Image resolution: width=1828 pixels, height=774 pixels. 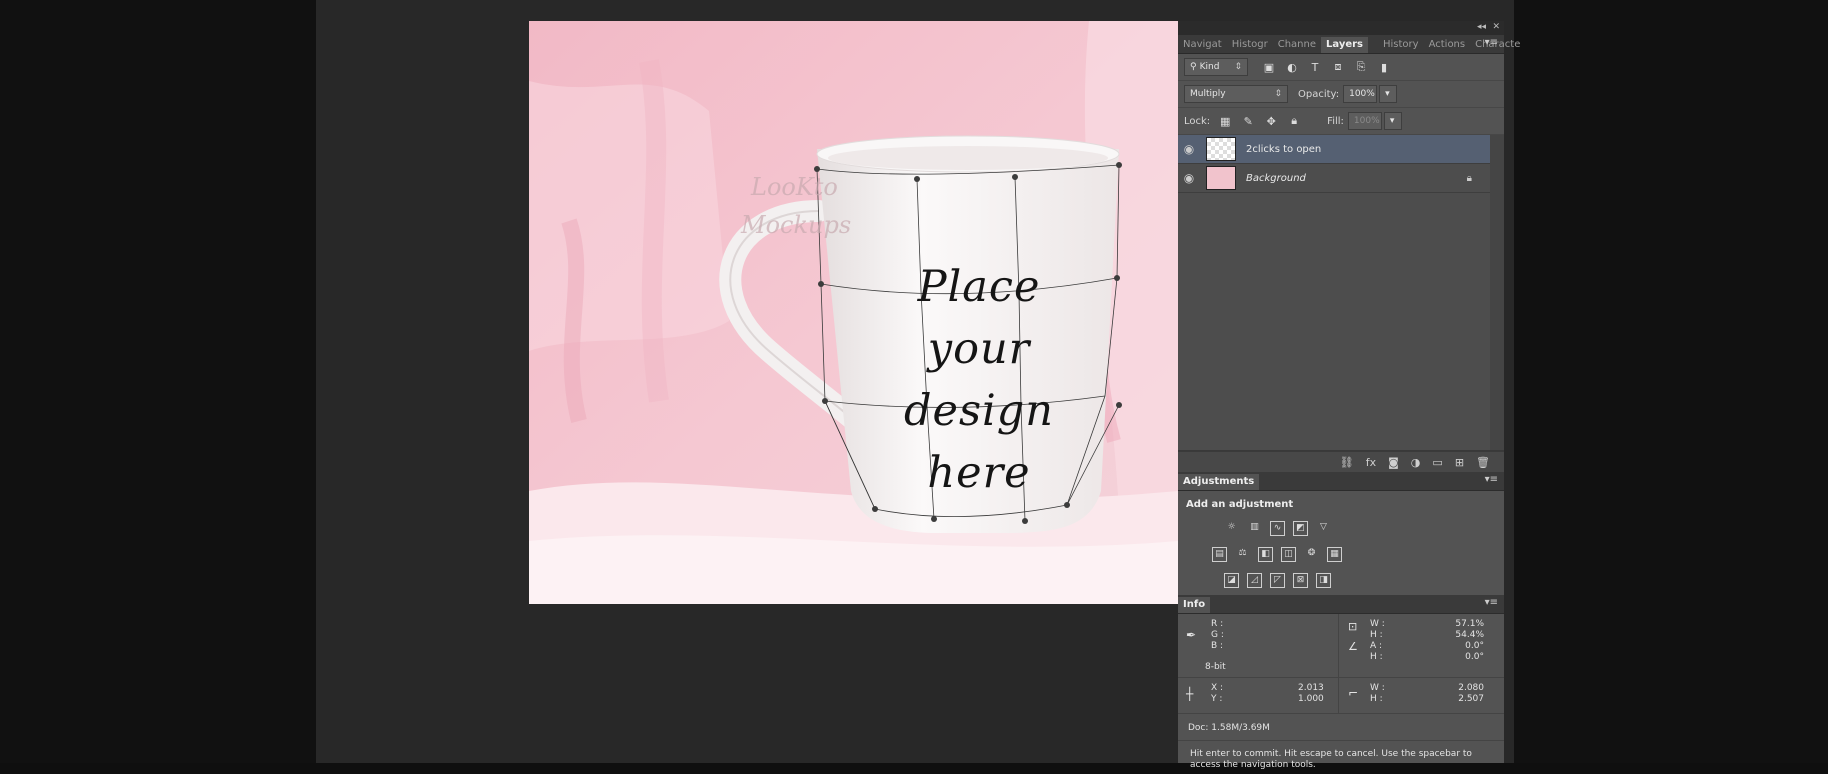 What do you see at coordinates (1388, 94) in the screenshot?
I see `opacity-dropdown-icon: ▾` at bounding box center [1388, 94].